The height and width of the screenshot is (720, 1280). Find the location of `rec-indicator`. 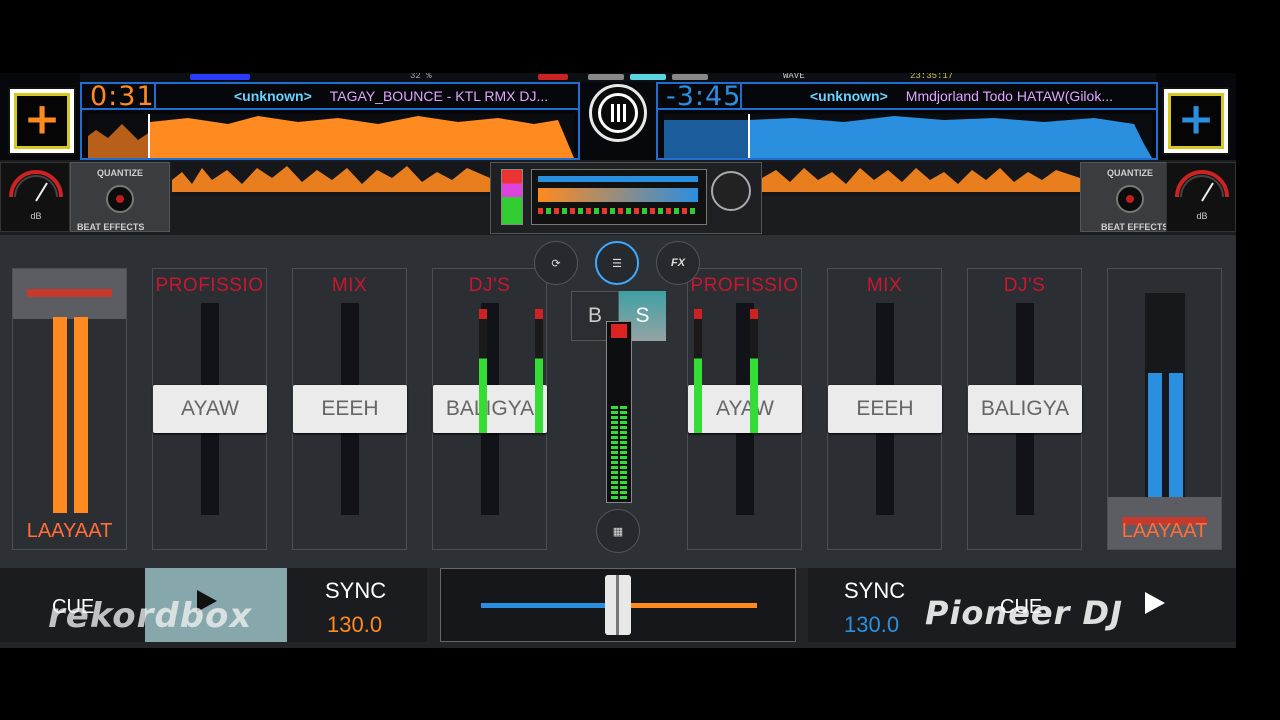

rec-indicator is located at coordinates (553, 77).